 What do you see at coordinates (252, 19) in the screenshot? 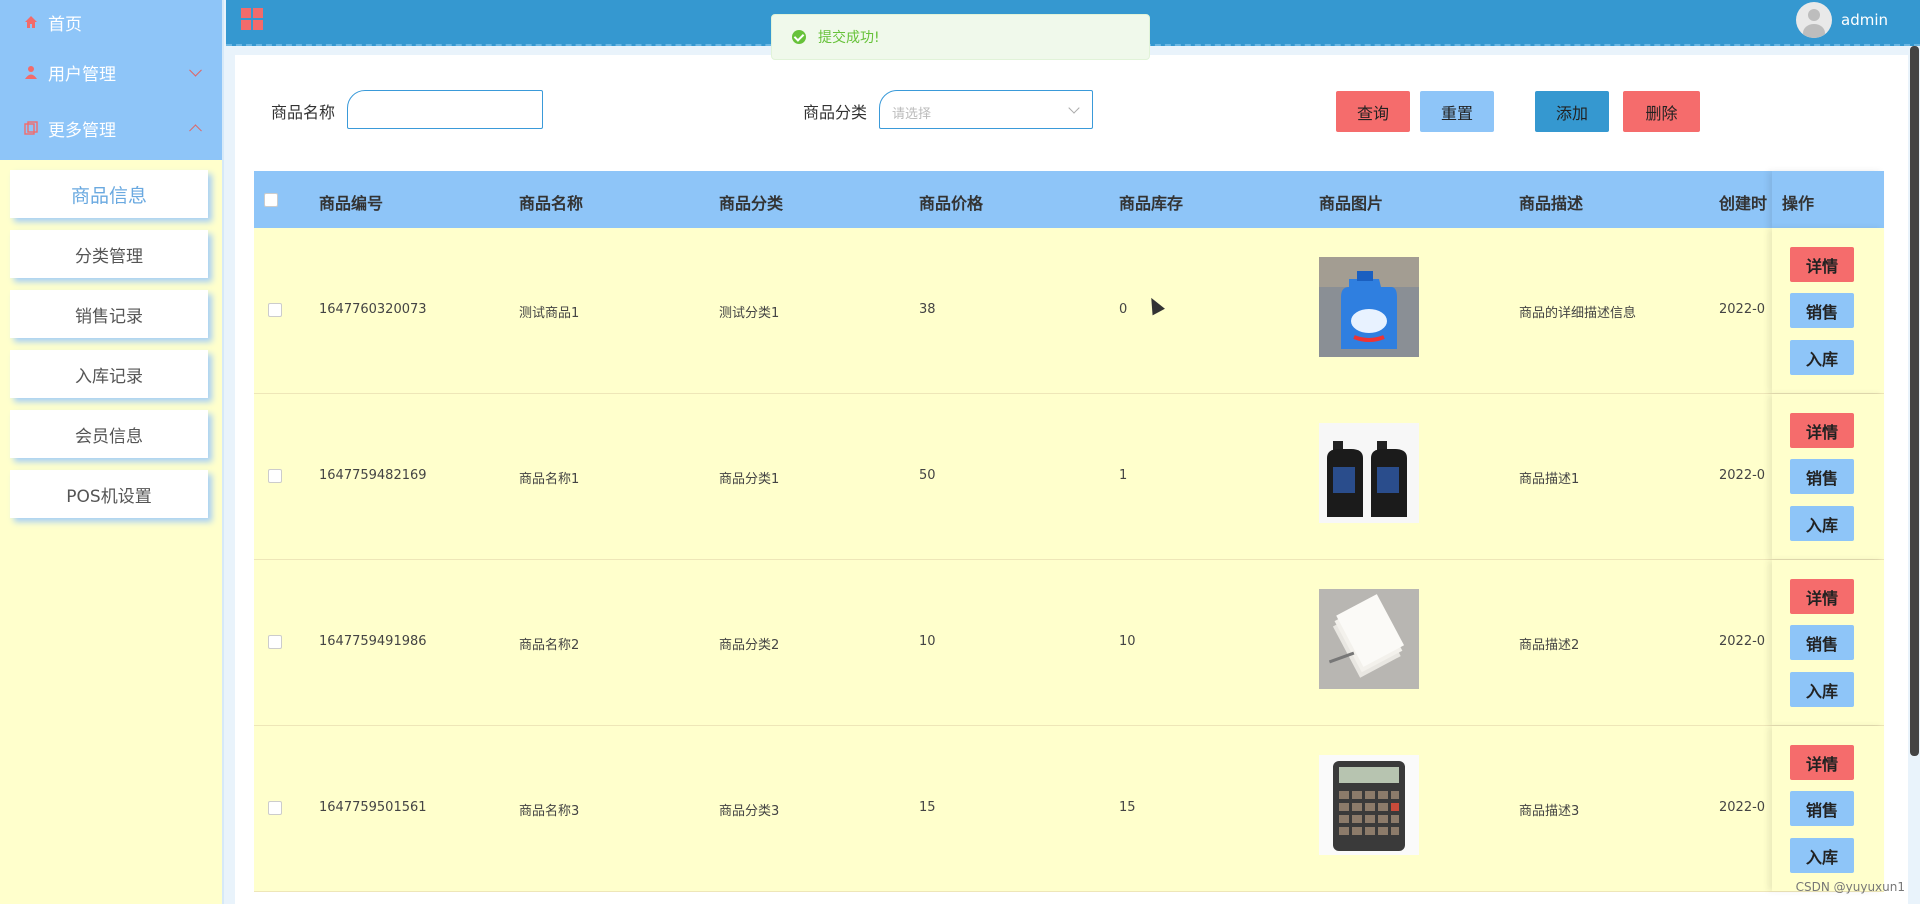
I see `grid-menu-icon` at bounding box center [252, 19].